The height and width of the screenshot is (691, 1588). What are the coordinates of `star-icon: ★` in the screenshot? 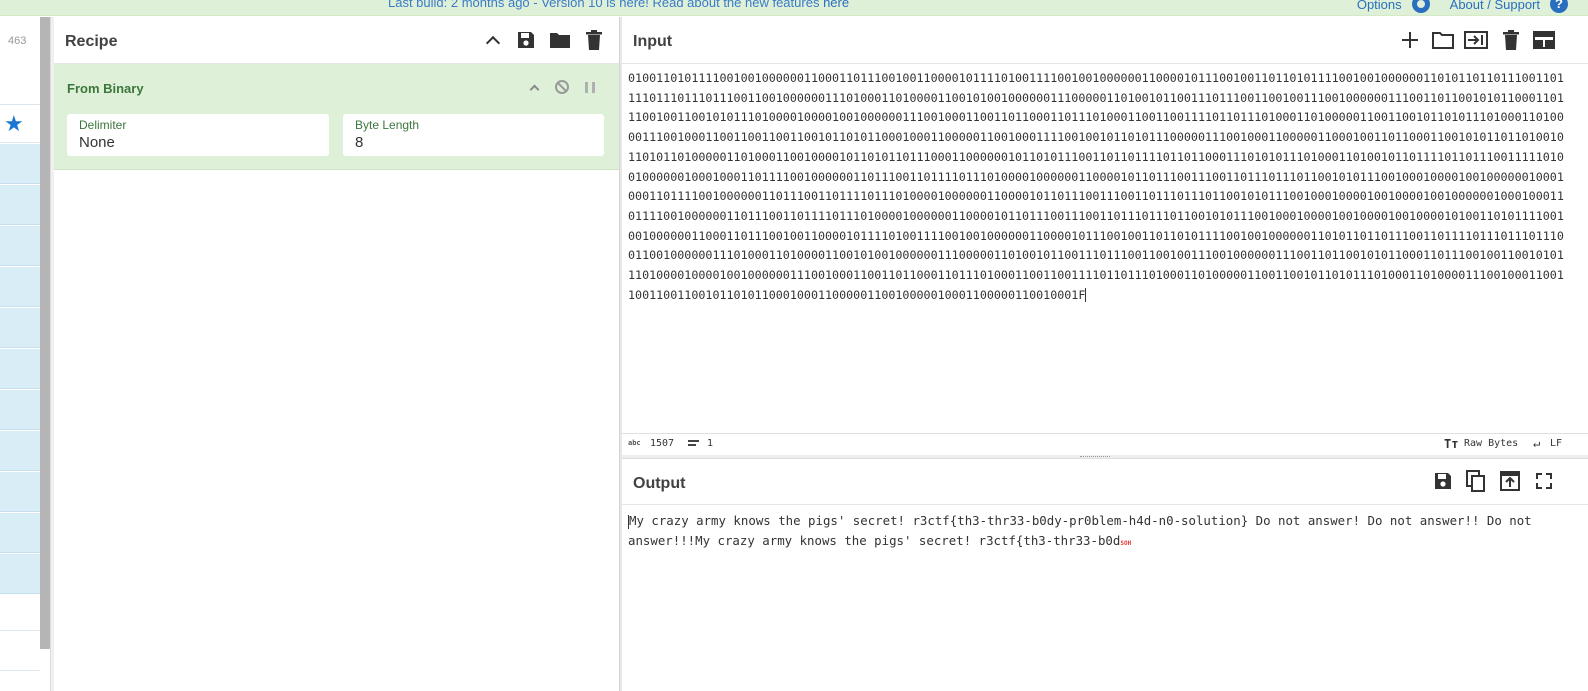 It's located at (14, 123).